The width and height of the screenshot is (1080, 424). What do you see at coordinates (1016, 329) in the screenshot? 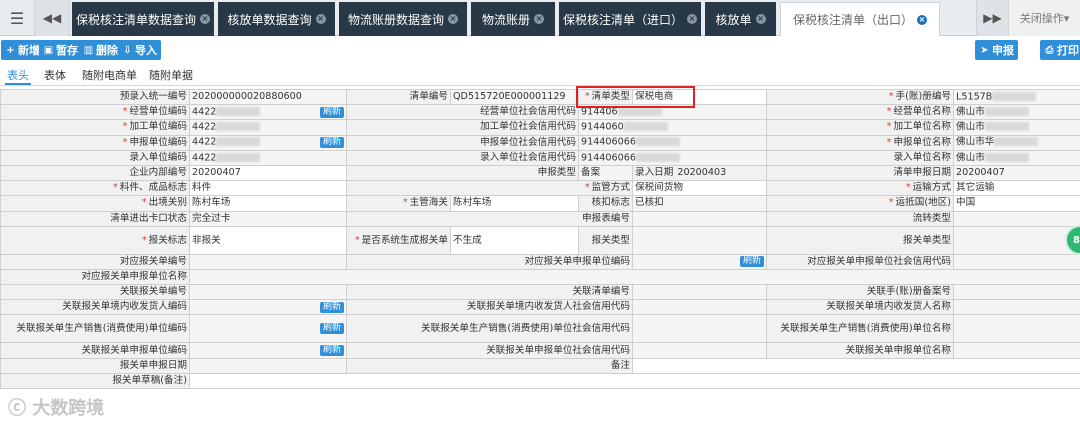
I see `assoc-producer-name-field` at bounding box center [1016, 329].